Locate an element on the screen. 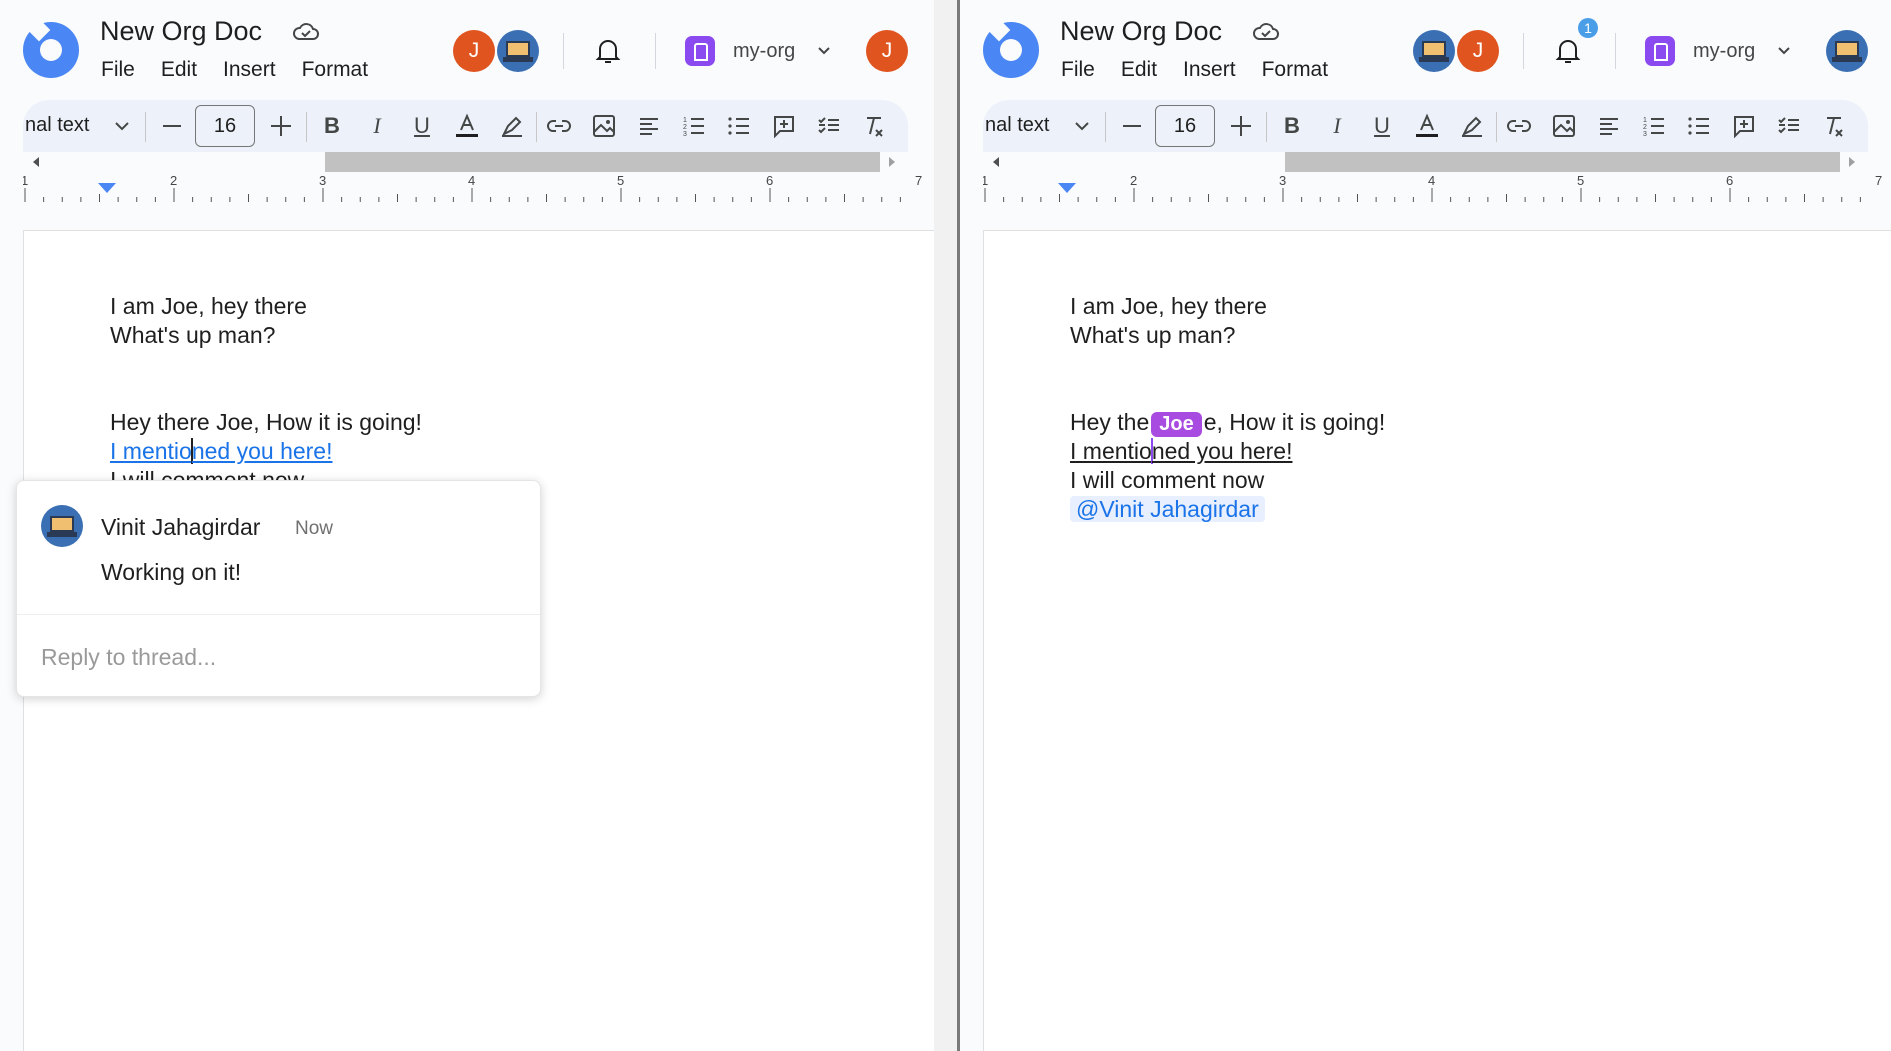 Image resolution: width=1891 pixels, height=1051 pixels. reply-input is located at coordinates (281, 657).